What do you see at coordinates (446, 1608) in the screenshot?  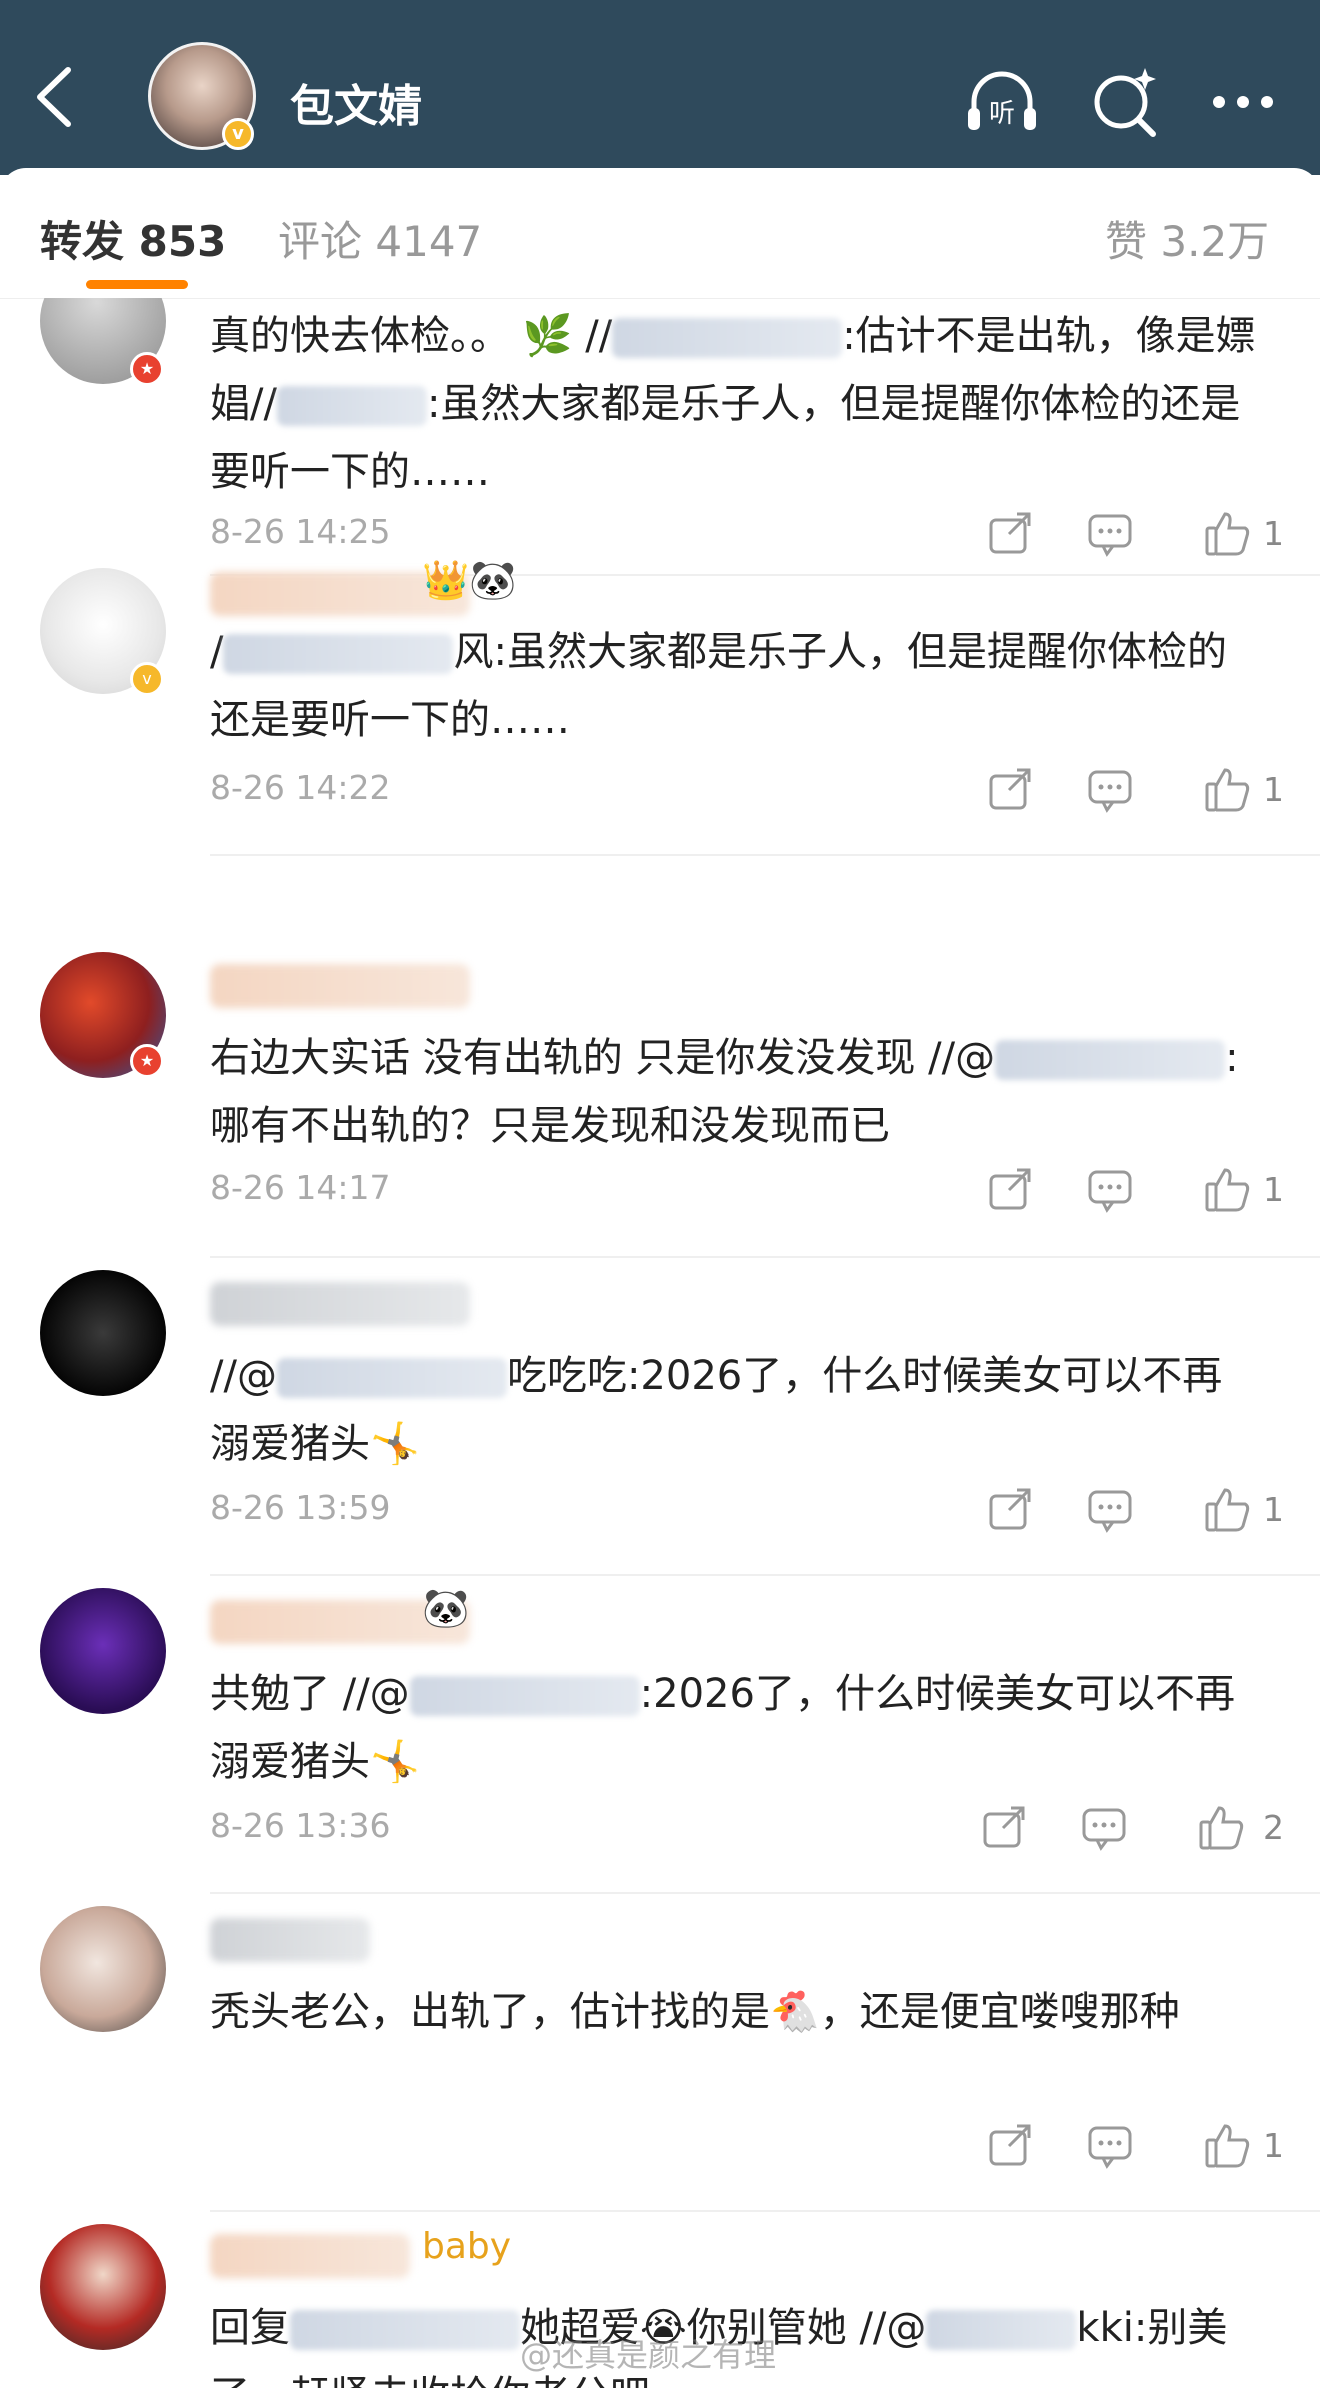 I see `user-emblem-icons: 🐼` at bounding box center [446, 1608].